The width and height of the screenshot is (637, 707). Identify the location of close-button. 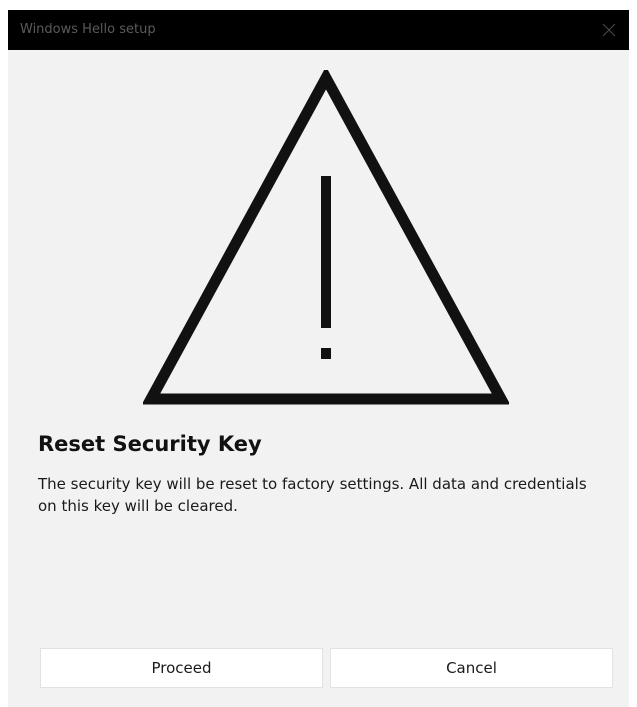
(609, 30).